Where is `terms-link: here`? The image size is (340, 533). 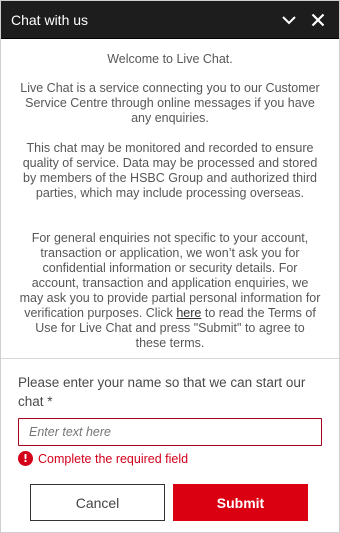
terms-link: here is located at coordinates (188, 313).